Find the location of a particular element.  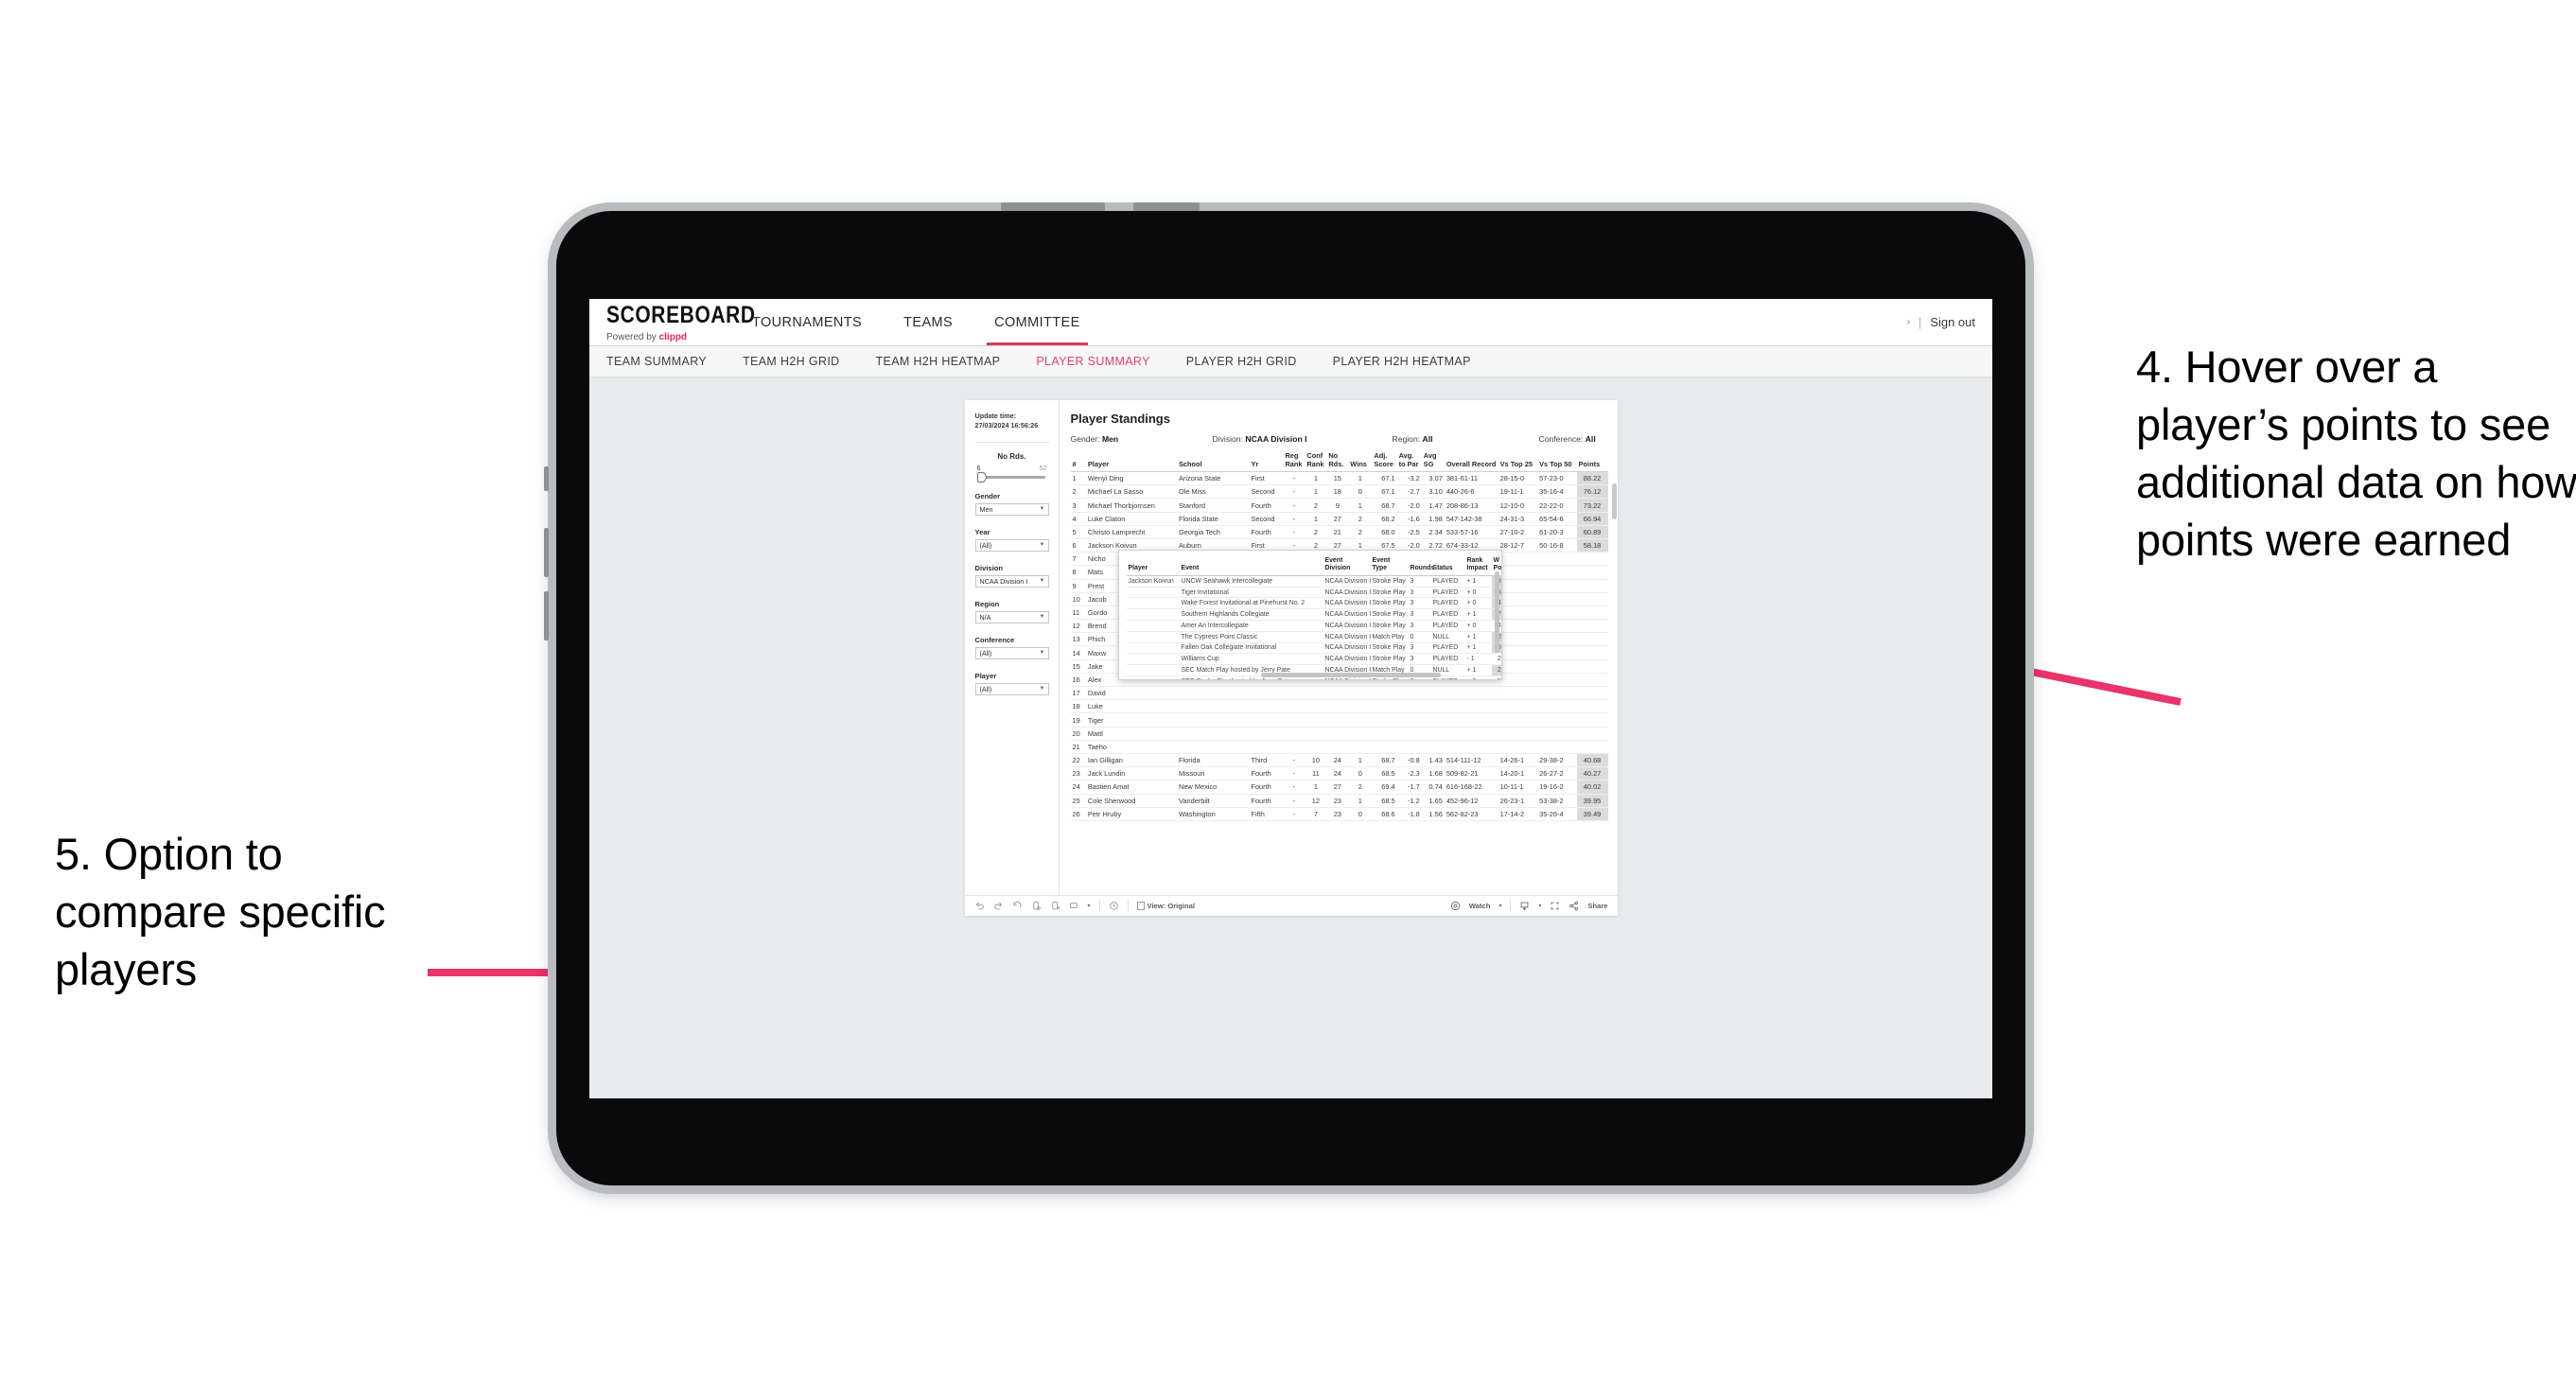

col-yr: Yr is located at coordinates (1266, 462).